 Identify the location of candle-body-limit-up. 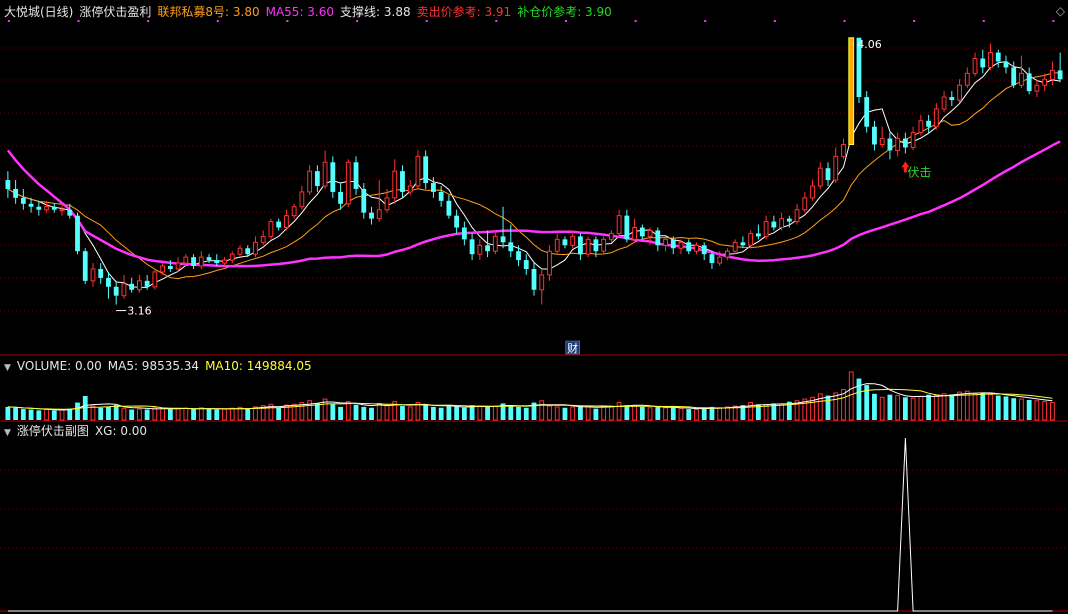
(851, 91).